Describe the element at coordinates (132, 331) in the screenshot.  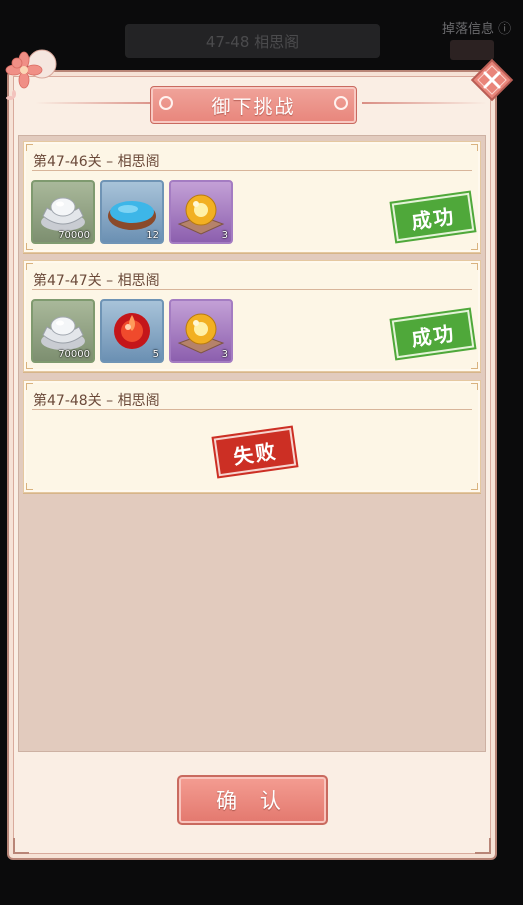
I see `reward-item-red-orb: 5` at that location.